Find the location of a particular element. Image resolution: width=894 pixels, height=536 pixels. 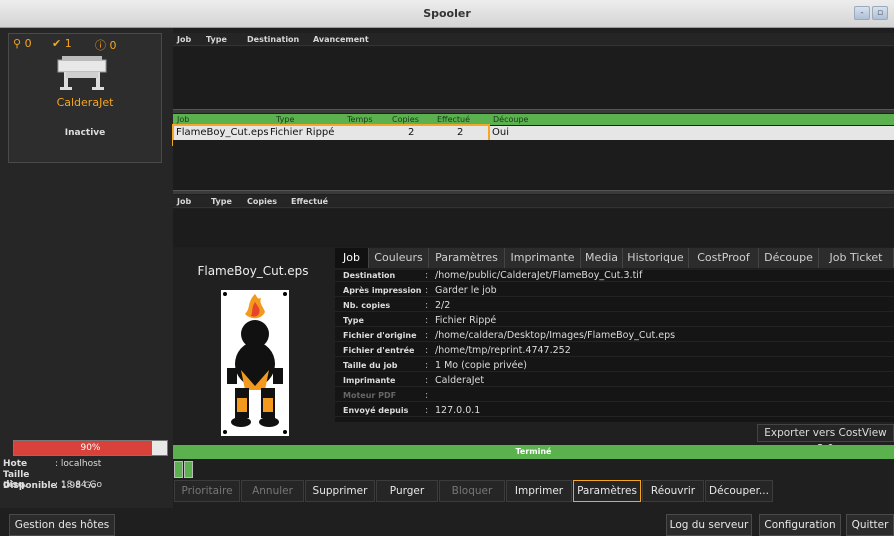

disk-usage-bar: 90% is located at coordinates (90, 448).